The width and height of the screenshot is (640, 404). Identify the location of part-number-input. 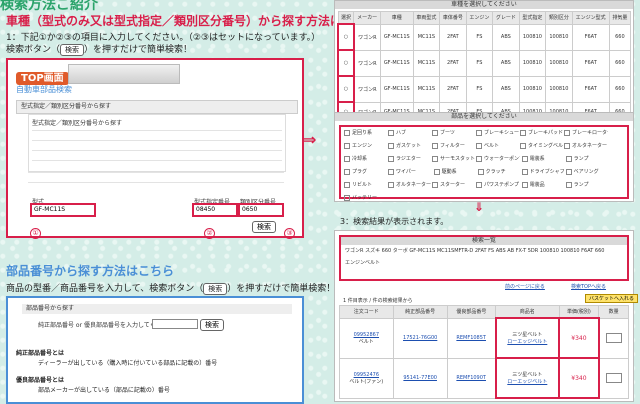
(175, 324).